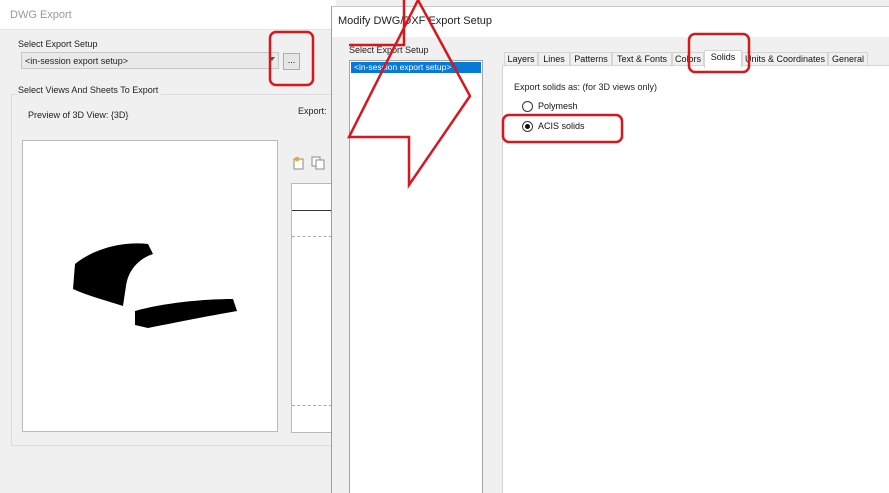 Image resolution: width=889 pixels, height=493 pixels. Describe the element at coordinates (150, 60) in the screenshot. I see `export-setup-dropdown: <in-session export setup>` at that location.